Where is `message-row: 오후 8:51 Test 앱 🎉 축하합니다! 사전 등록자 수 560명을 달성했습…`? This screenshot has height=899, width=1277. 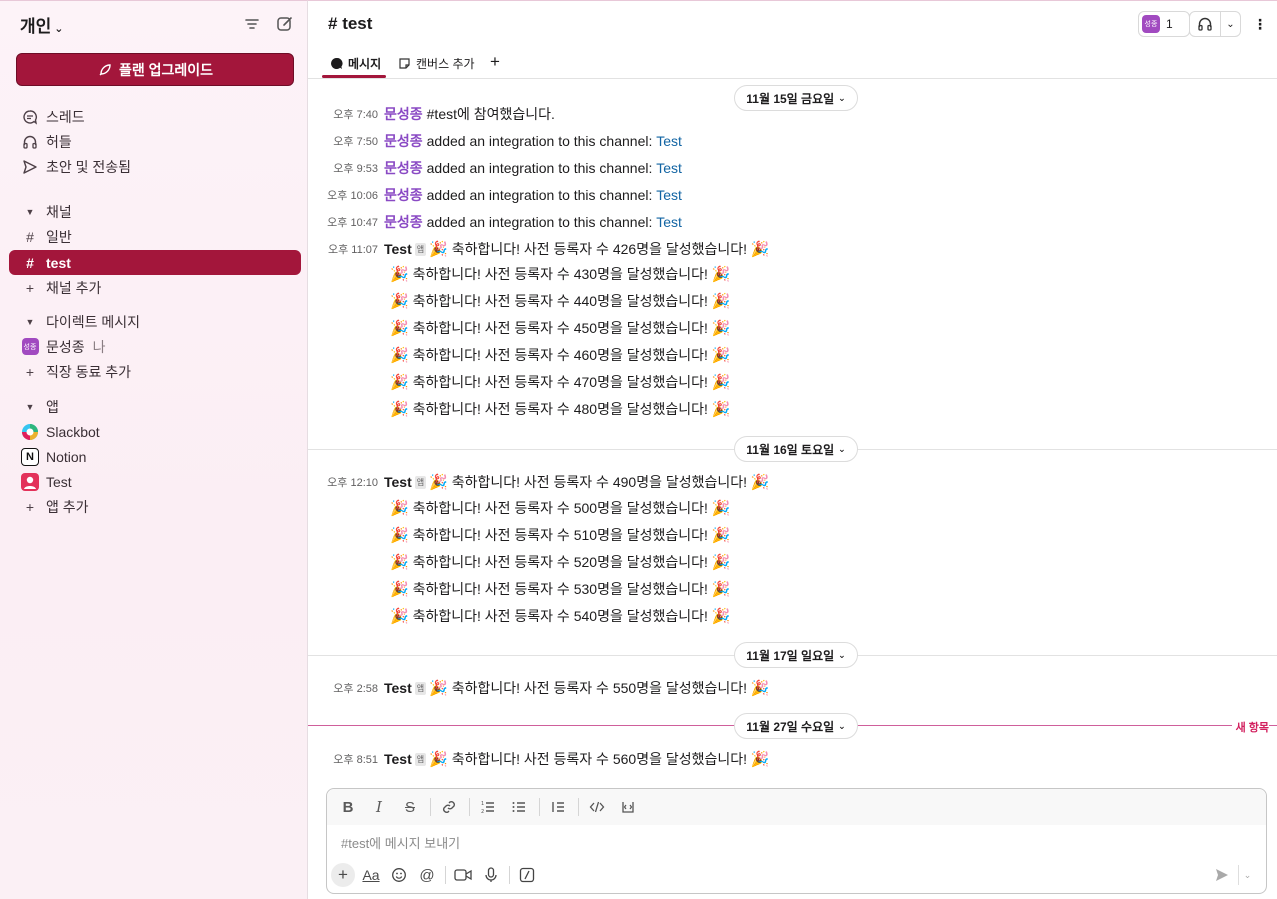
message-row: 오후 8:51 Test 앱 🎉 축하합니다! 사전 등록자 수 560명을 달성했습… is located at coordinates (792, 759).